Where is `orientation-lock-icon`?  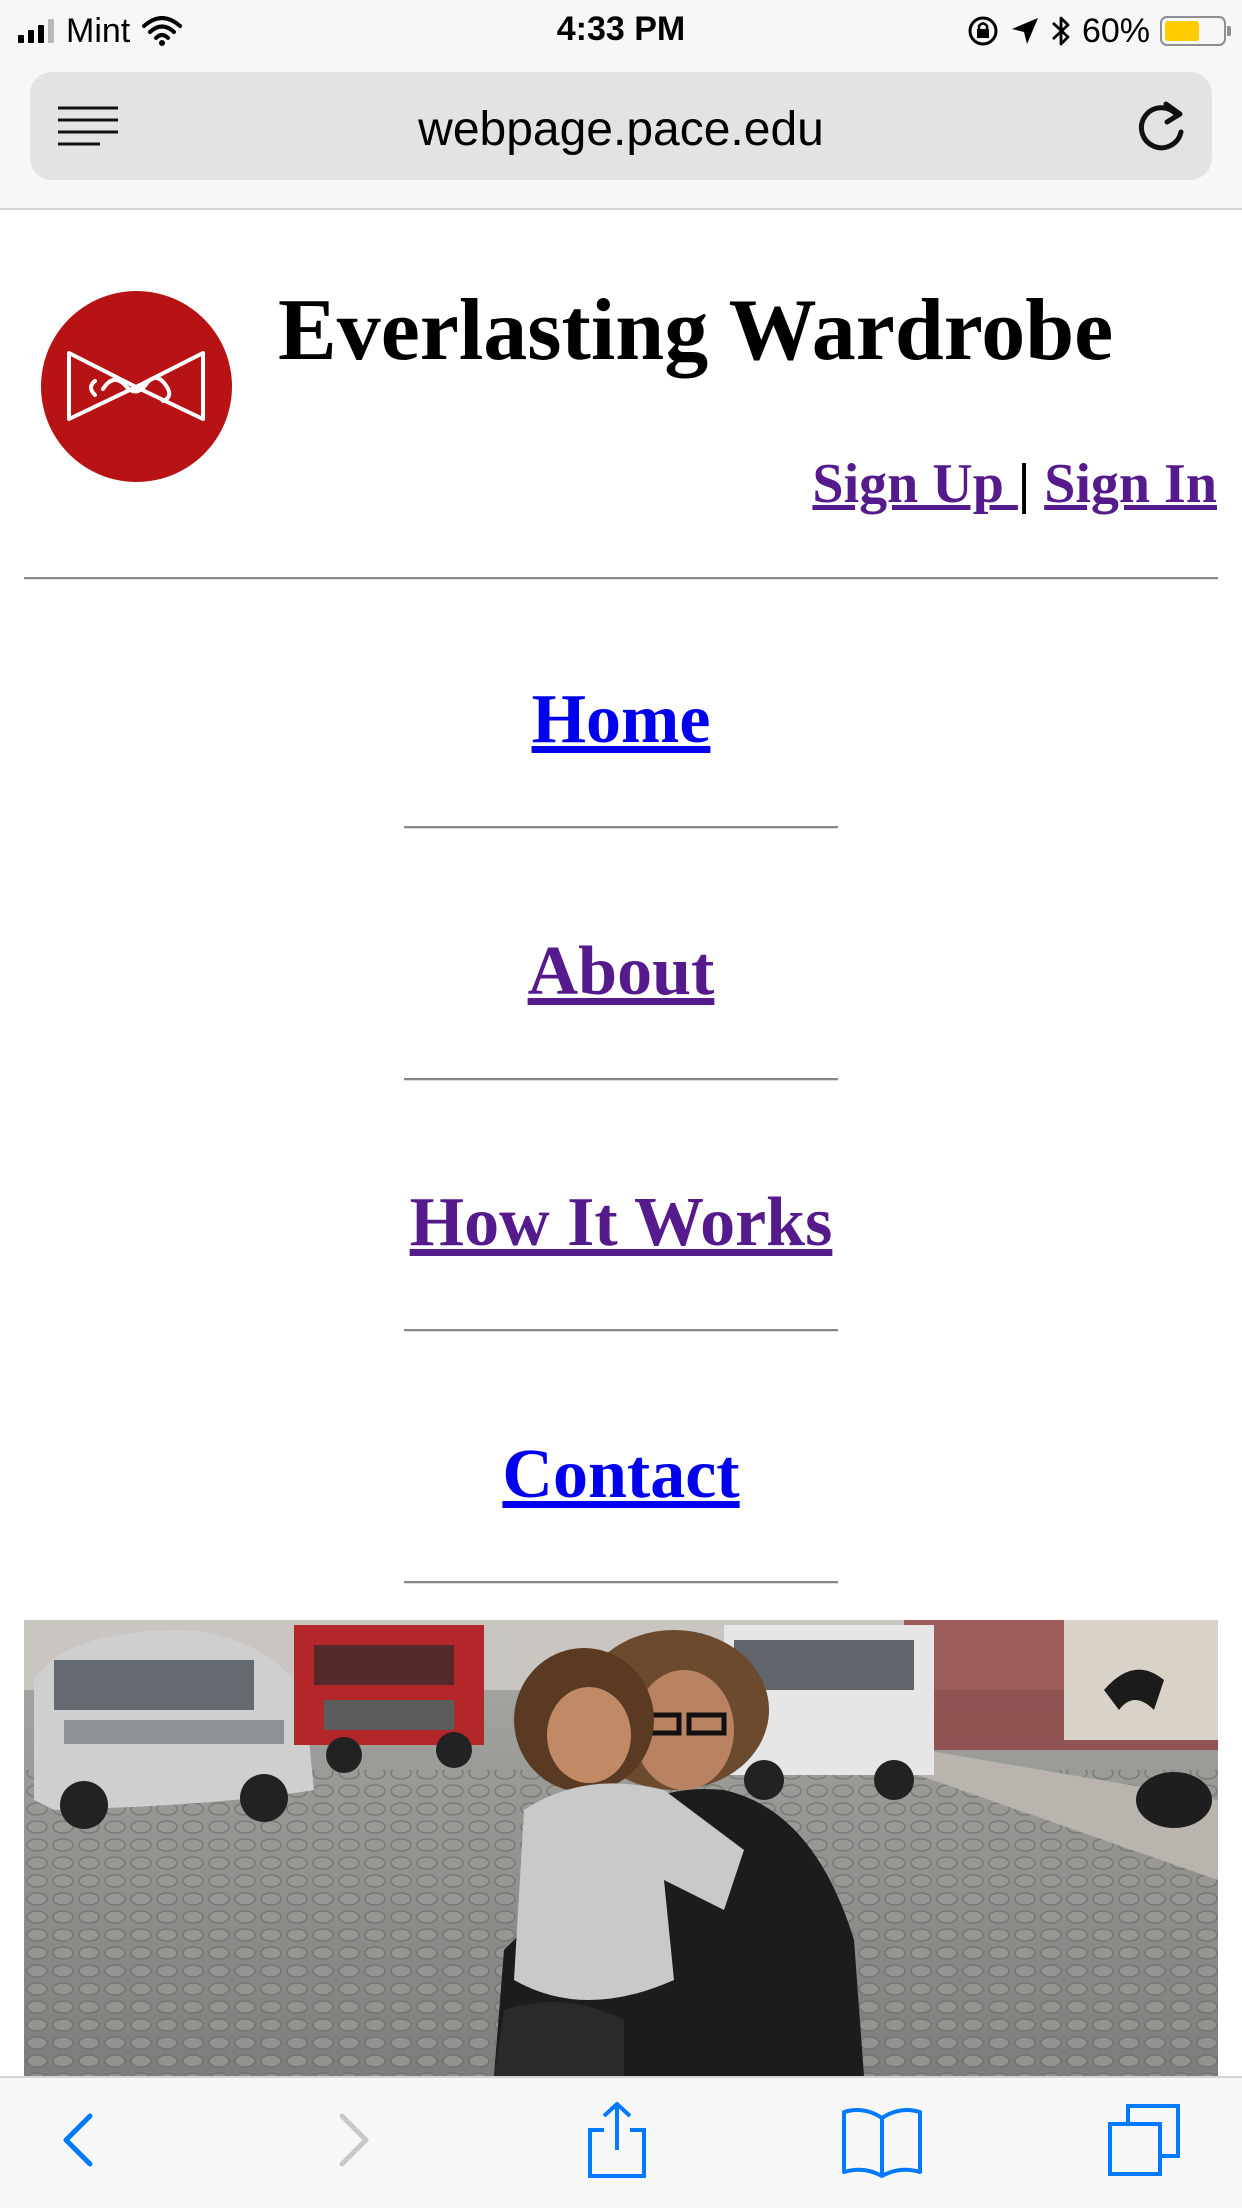
orientation-lock-icon is located at coordinates (983, 31).